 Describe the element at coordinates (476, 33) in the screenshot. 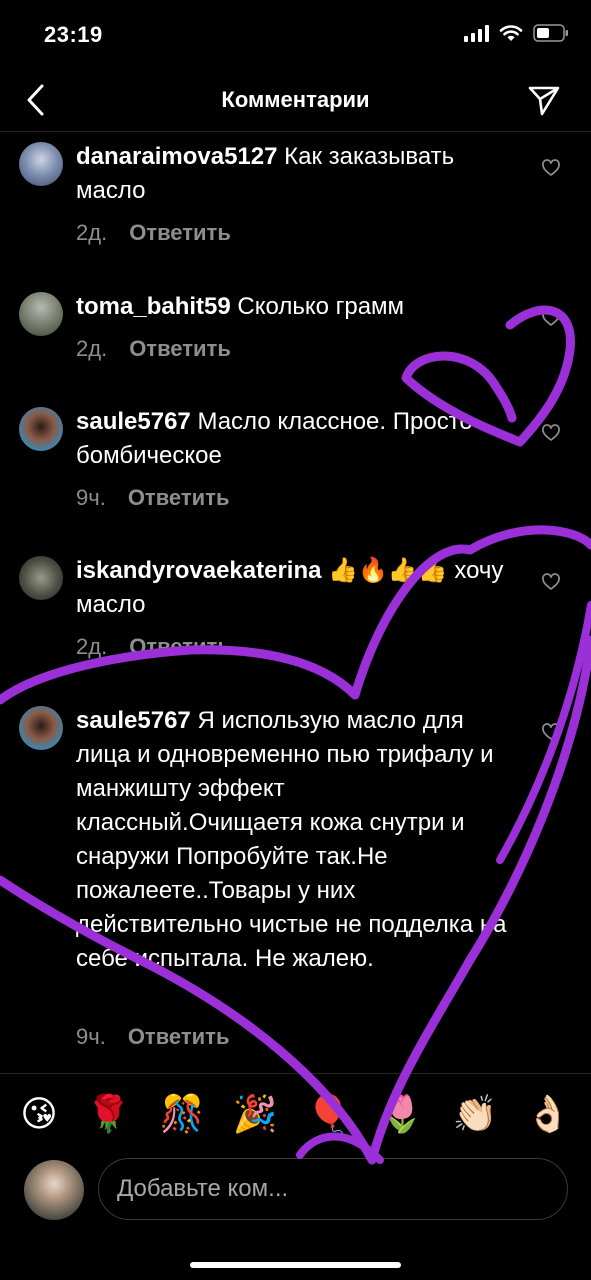

I see `cellular-signal-icon` at that location.